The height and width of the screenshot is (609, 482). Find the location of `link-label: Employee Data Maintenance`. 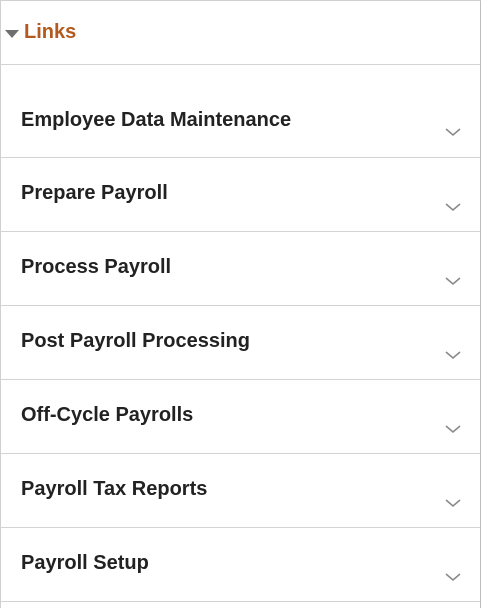

link-label: Employee Data Maintenance is located at coordinates (156, 120).